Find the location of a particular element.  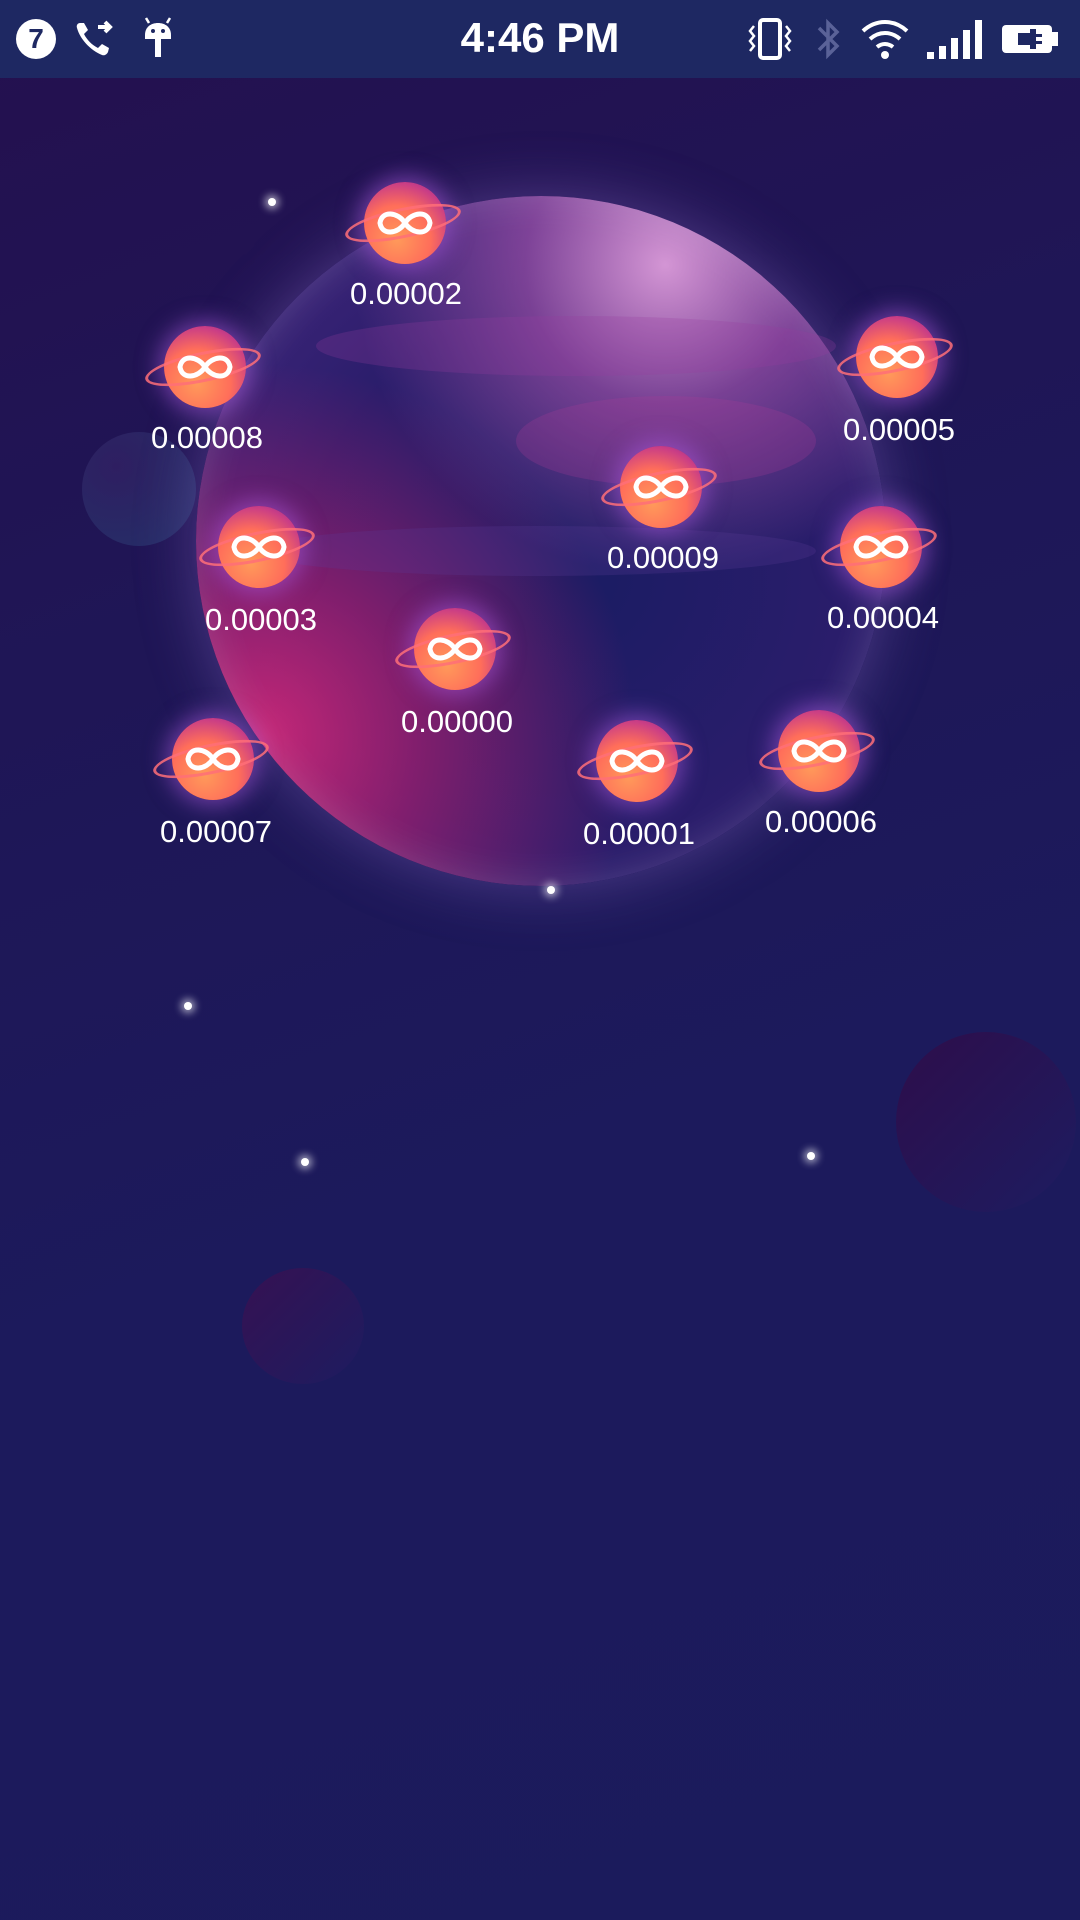

coin-value: 0.00005 is located at coordinates (899, 429).